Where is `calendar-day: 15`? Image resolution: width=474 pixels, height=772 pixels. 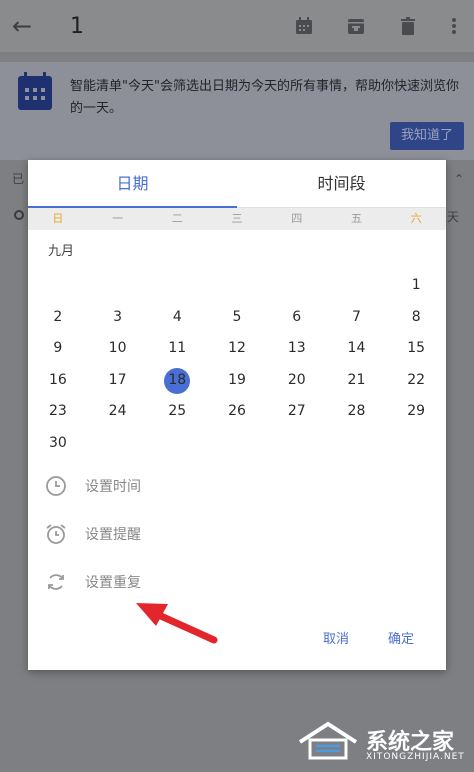 calendar-day: 15 is located at coordinates (416, 349).